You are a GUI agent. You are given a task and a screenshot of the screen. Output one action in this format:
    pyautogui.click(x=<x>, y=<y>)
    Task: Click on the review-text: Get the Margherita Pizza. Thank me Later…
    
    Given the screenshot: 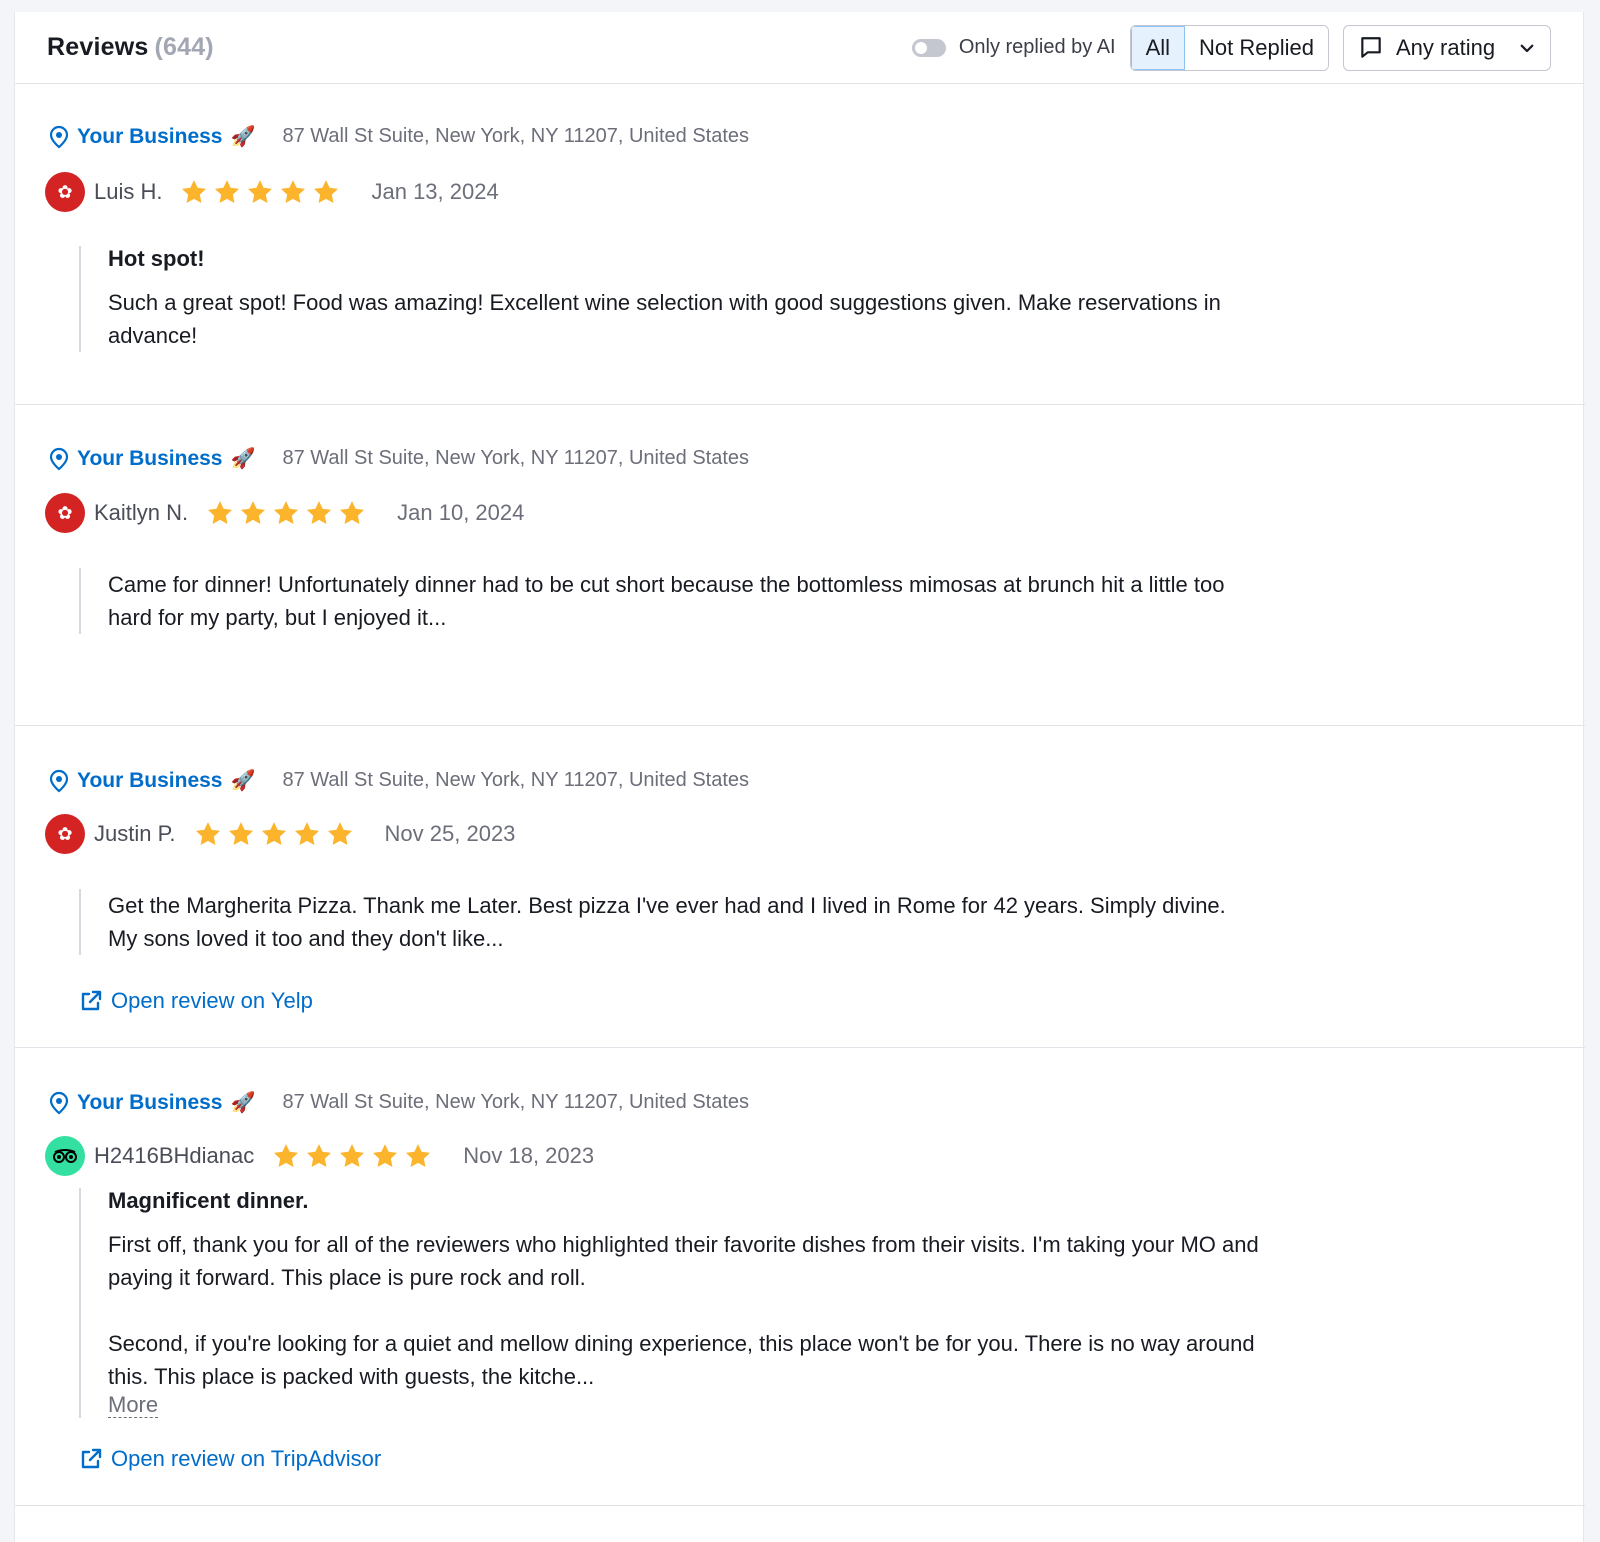 What is the action you would take?
    pyautogui.click(x=683, y=922)
    